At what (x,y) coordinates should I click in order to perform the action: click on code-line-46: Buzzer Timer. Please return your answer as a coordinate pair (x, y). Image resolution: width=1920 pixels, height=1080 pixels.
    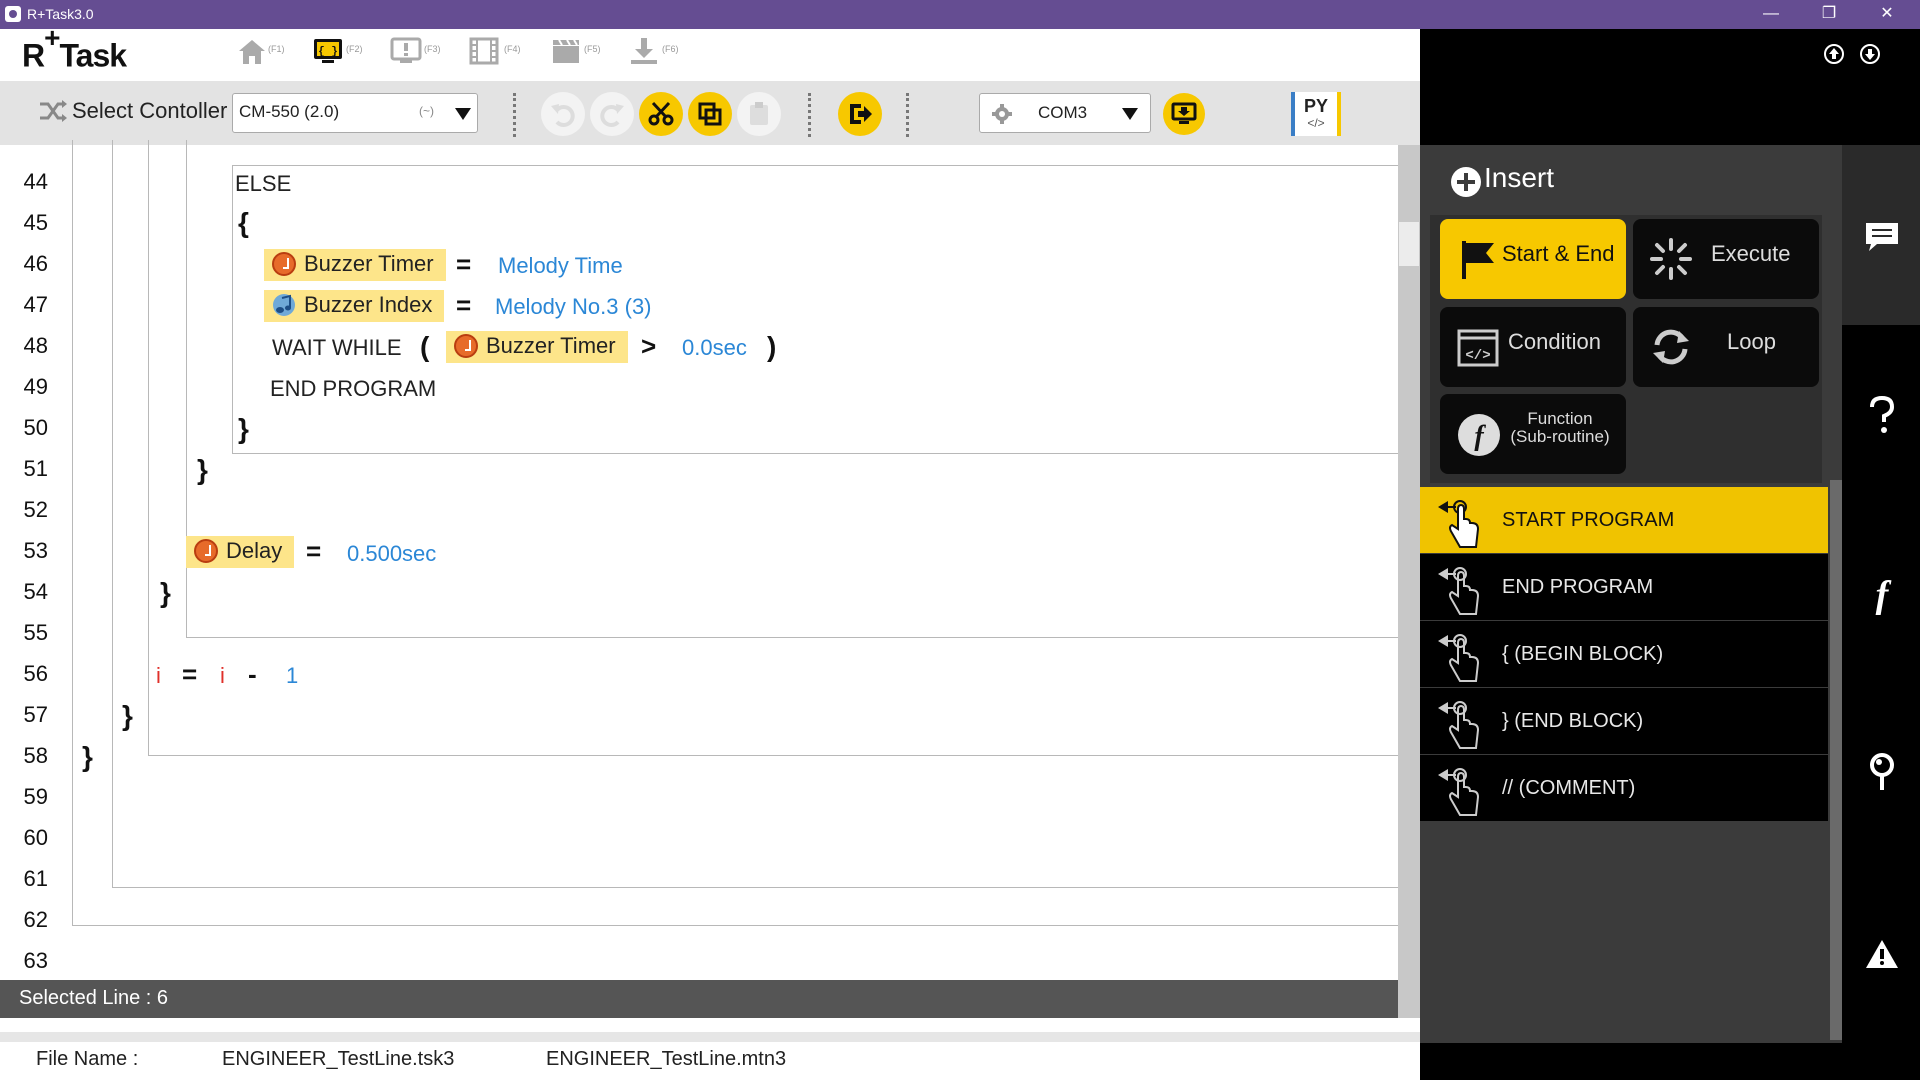
    Looking at the image, I should click on (355, 265).